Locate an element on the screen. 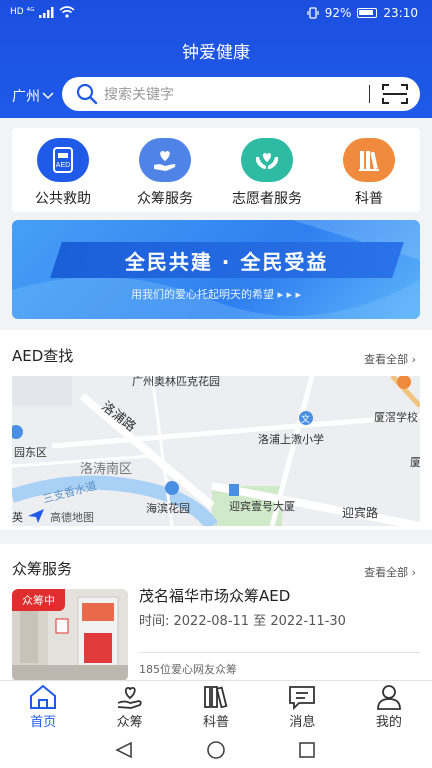 This screenshot has height=768, width=432. map-label: 园东区 is located at coordinates (30, 452).